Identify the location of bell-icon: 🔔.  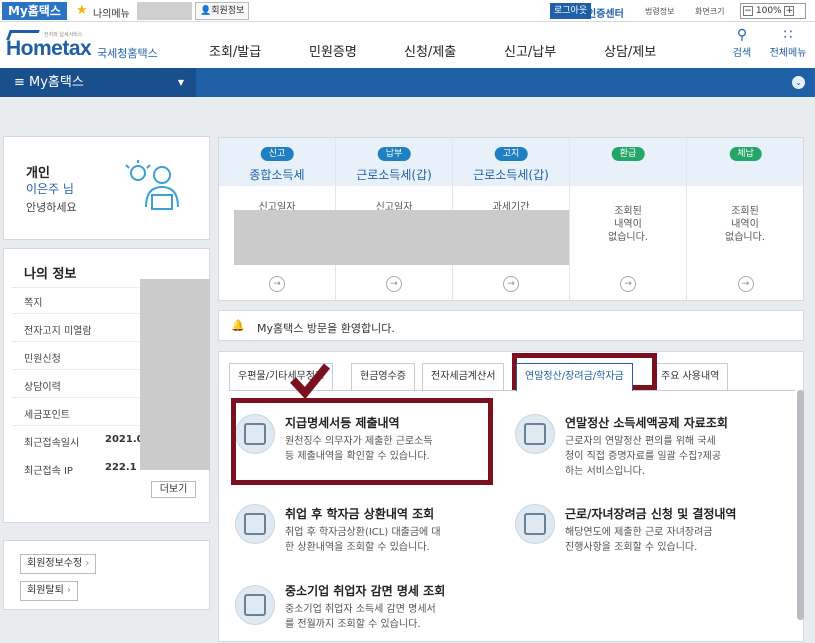
(238, 325).